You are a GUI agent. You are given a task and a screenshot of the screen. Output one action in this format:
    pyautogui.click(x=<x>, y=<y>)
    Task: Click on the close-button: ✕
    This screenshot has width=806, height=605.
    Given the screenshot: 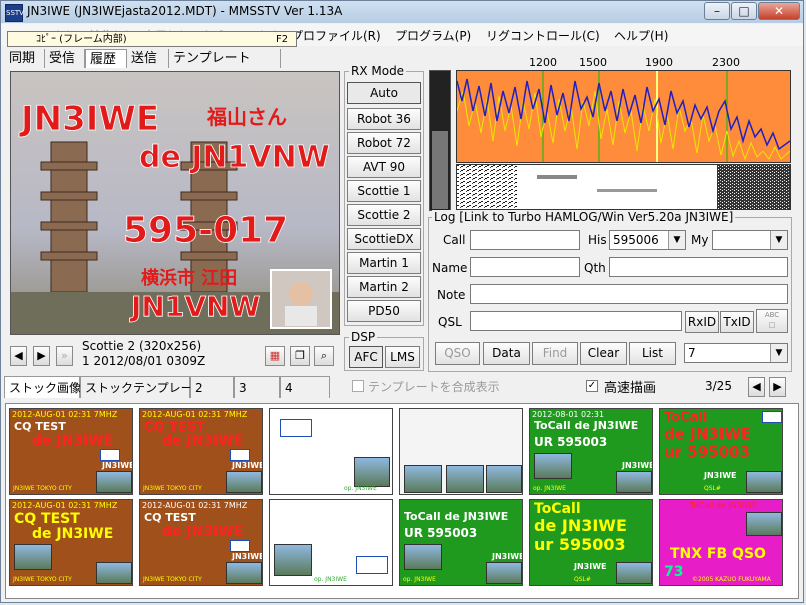 What is the action you would take?
    pyautogui.click(x=779, y=11)
    